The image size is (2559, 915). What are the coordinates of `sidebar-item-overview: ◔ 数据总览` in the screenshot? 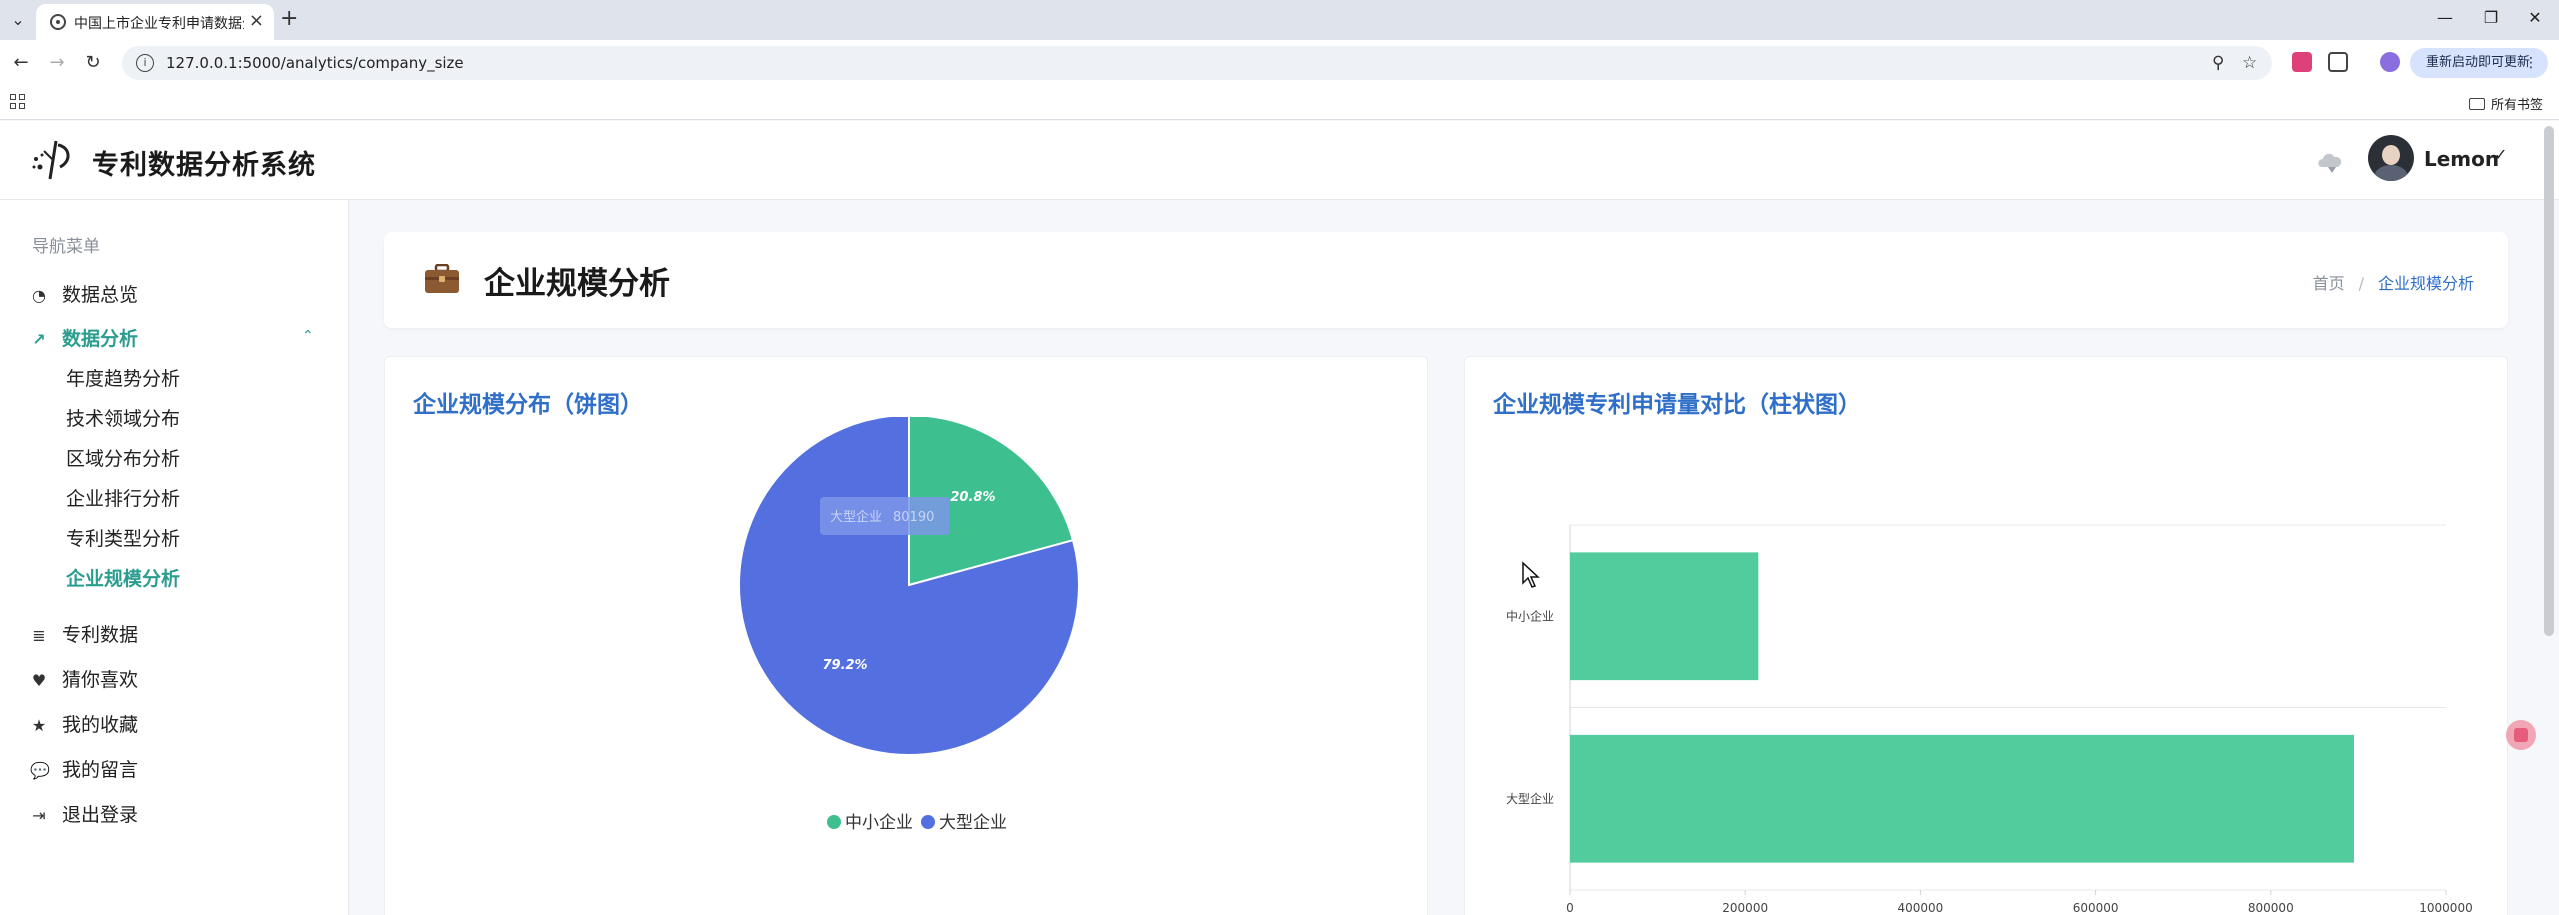 It's located at (84, 293).